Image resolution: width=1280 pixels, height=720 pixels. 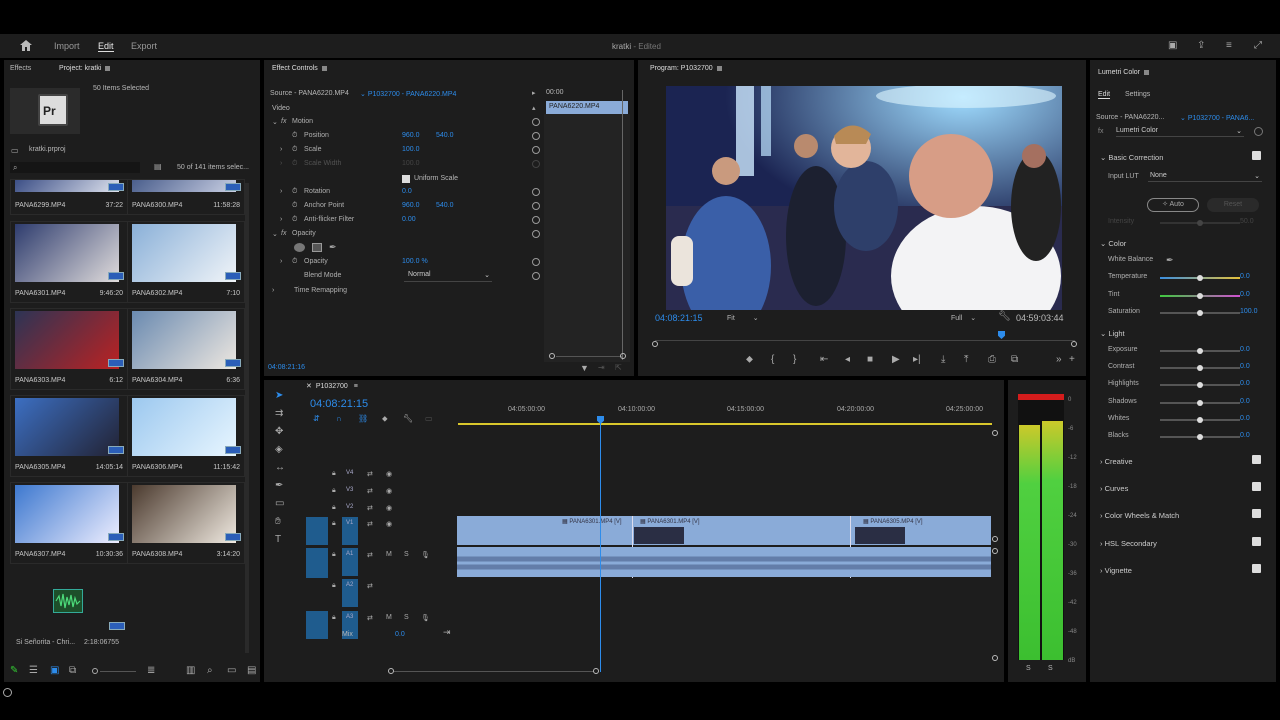 What do you see at coordinates (85, 68) in the screenshot?
I see `project-tab: Project: kratki` at bounding box center [85, 68].